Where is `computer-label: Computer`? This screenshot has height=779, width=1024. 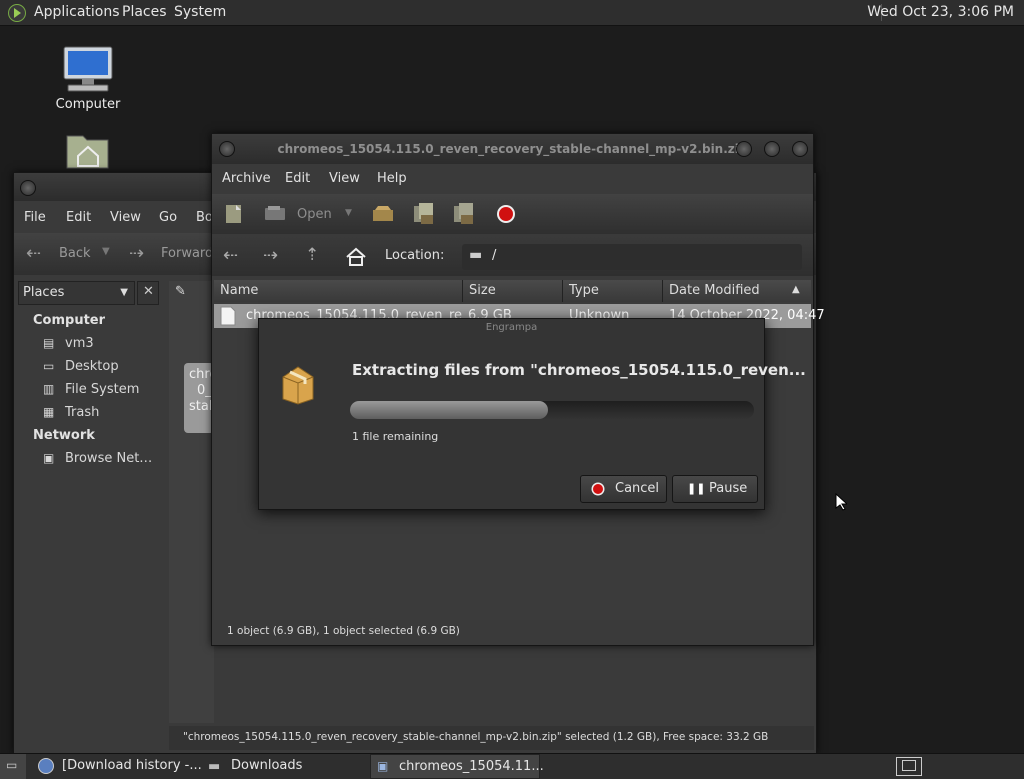 computer-label: Computer is located at coordinates (88, 104).